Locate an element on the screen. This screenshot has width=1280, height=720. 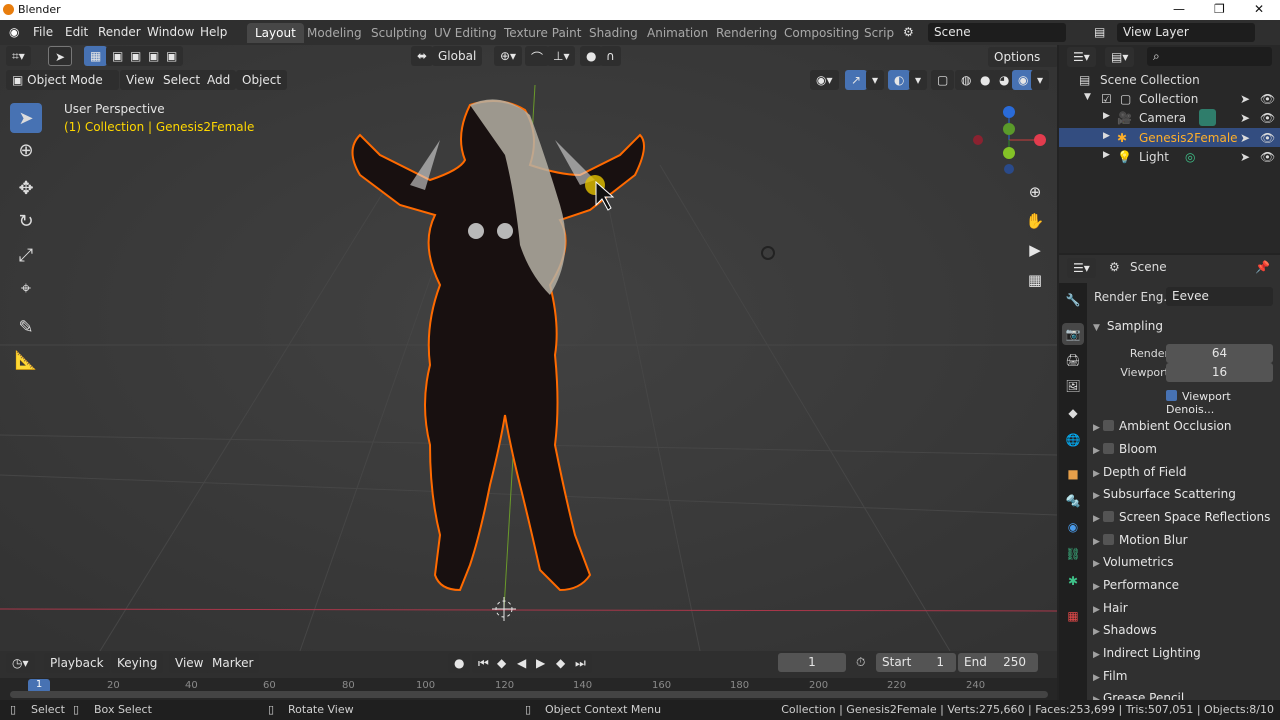
panel-film: ▶ Film is located at coordinates (1110, 676).